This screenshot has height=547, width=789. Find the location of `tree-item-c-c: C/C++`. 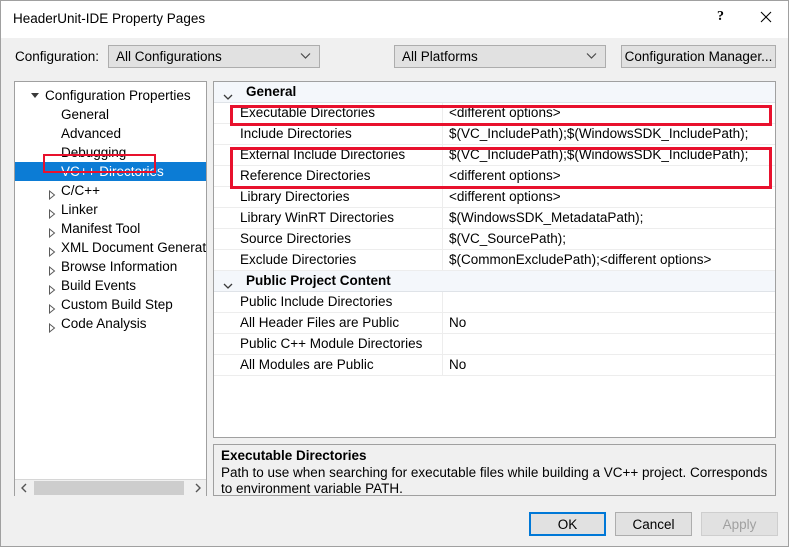

tree-item-c-c: C/C++ is located at coordinates (110, 191).